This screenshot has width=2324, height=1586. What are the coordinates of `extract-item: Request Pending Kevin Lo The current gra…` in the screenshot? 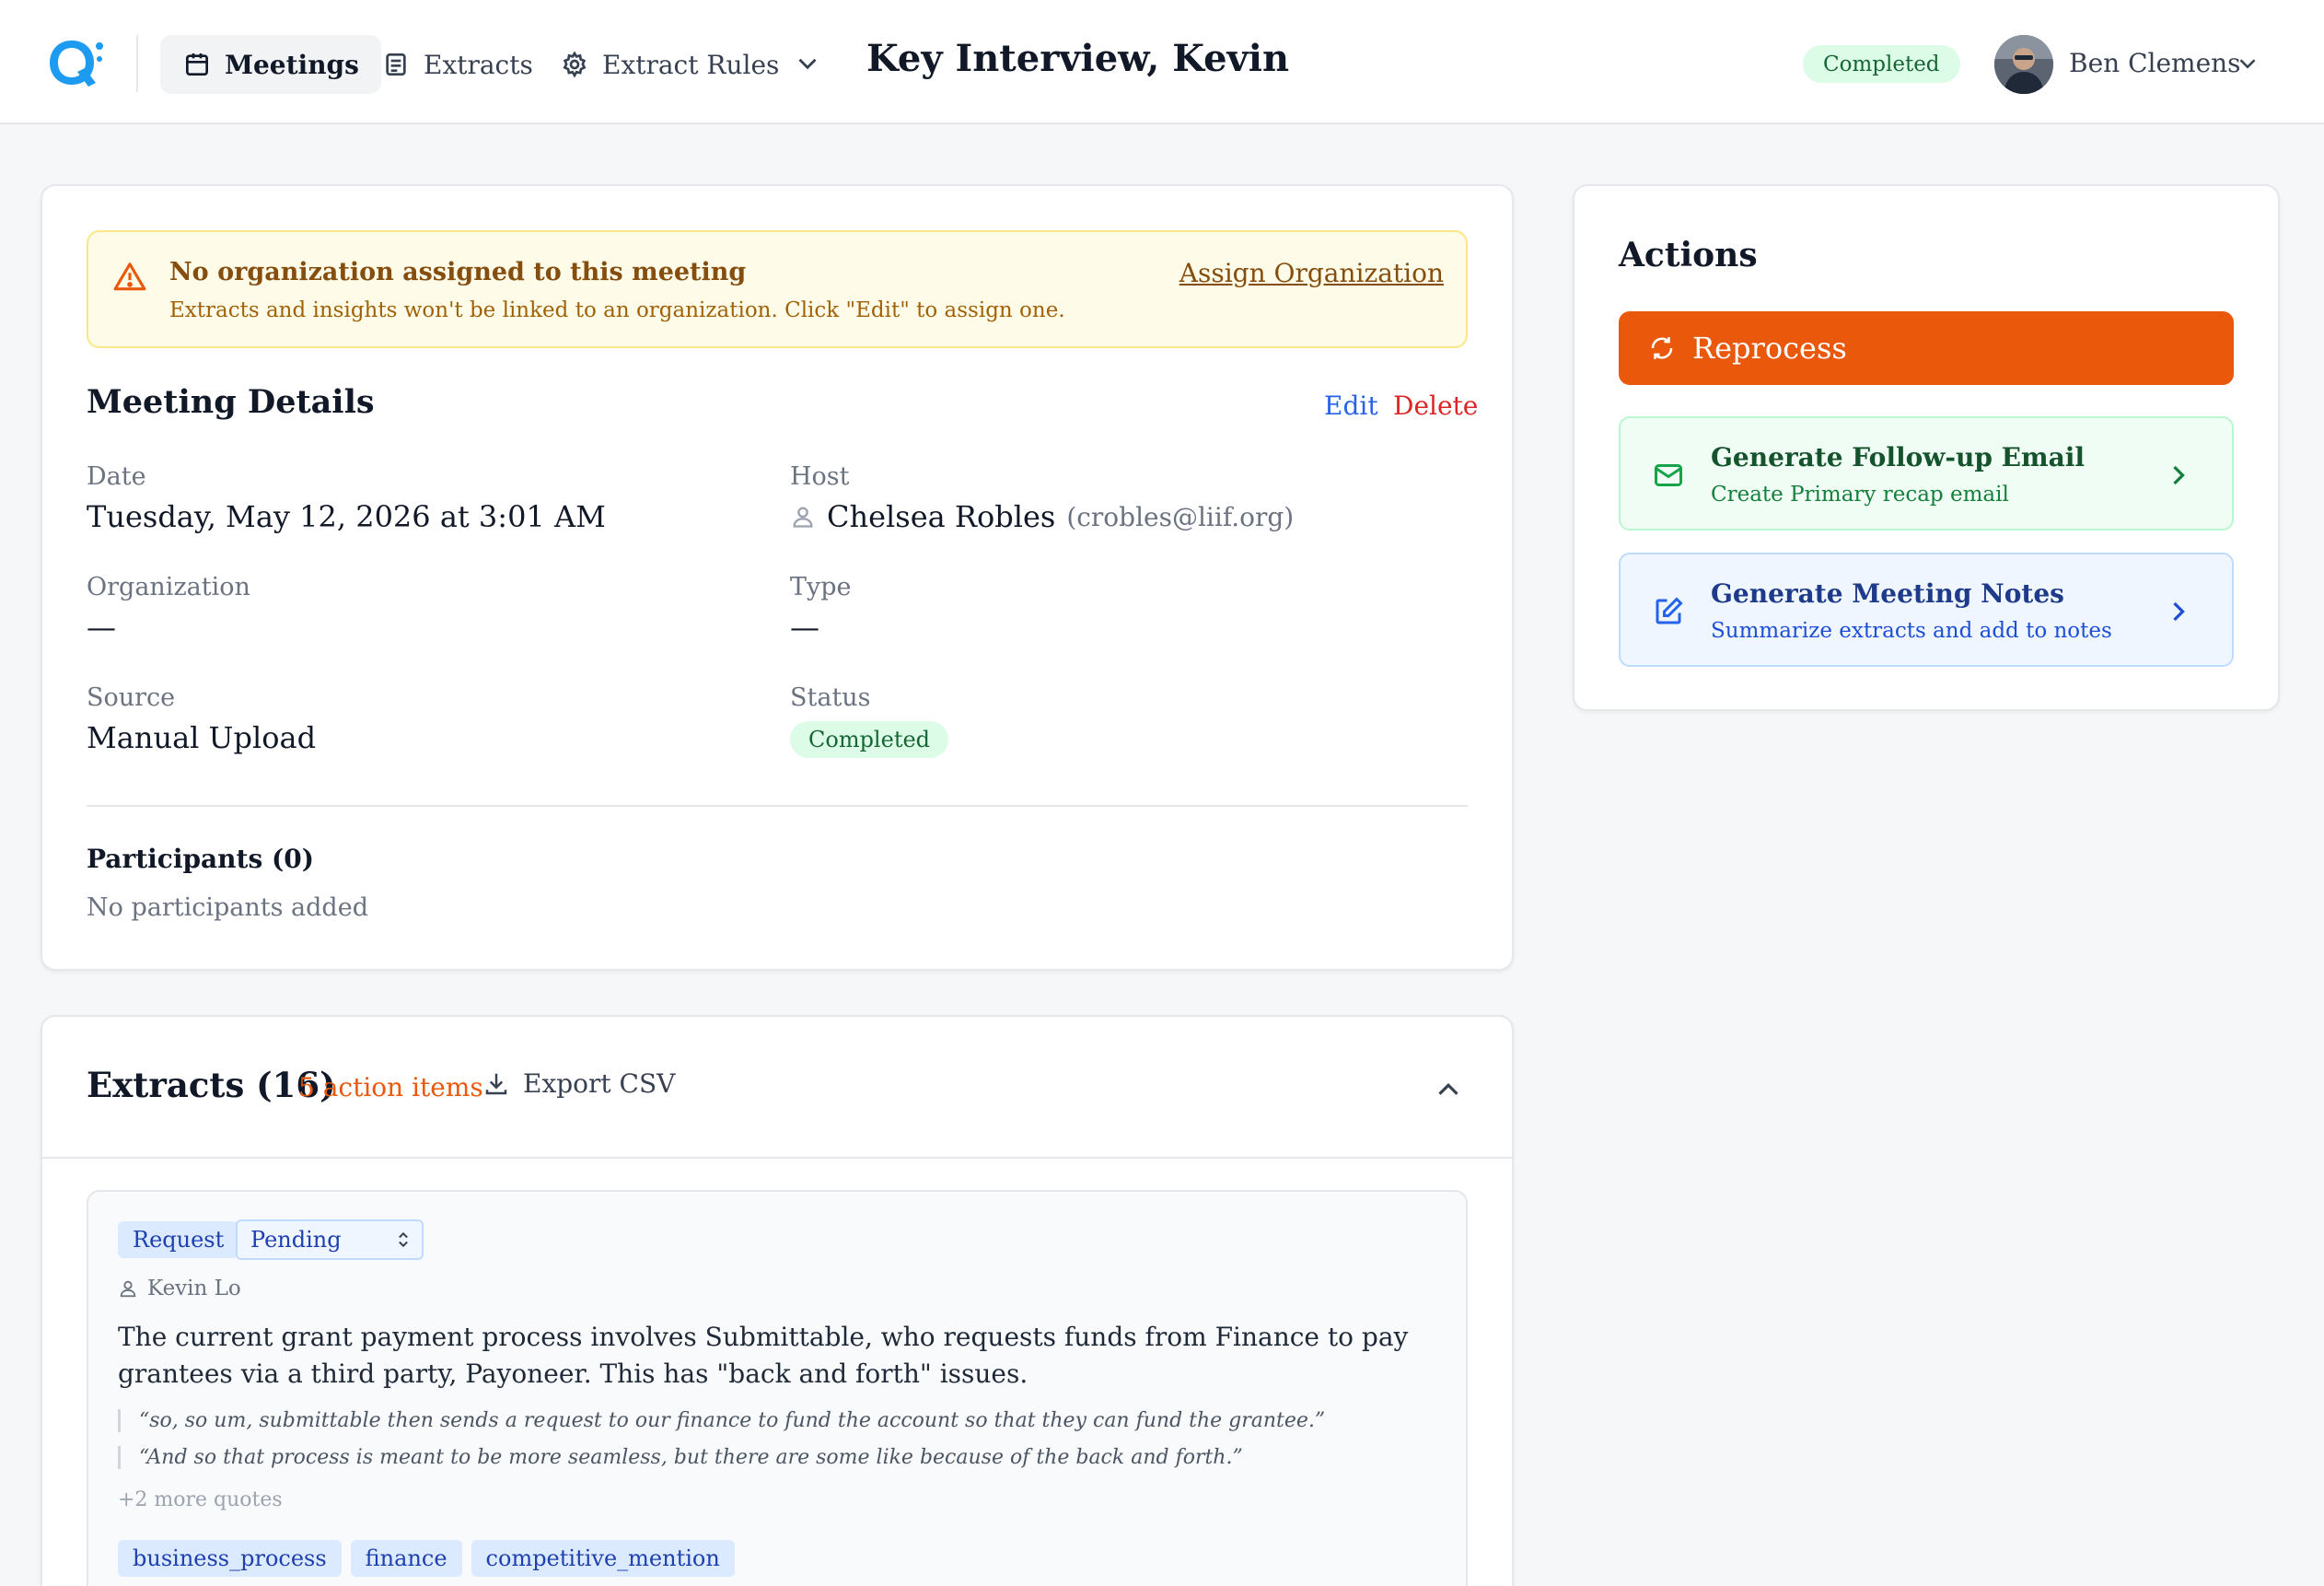 It's located at (777, 1388).